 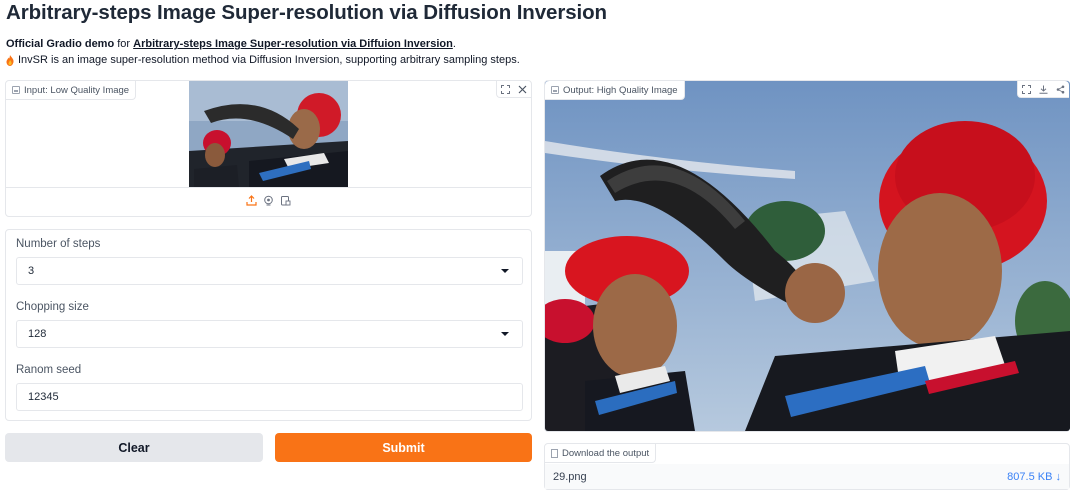 I want to click on file-name: 29.png, so click(x=570, y=477).